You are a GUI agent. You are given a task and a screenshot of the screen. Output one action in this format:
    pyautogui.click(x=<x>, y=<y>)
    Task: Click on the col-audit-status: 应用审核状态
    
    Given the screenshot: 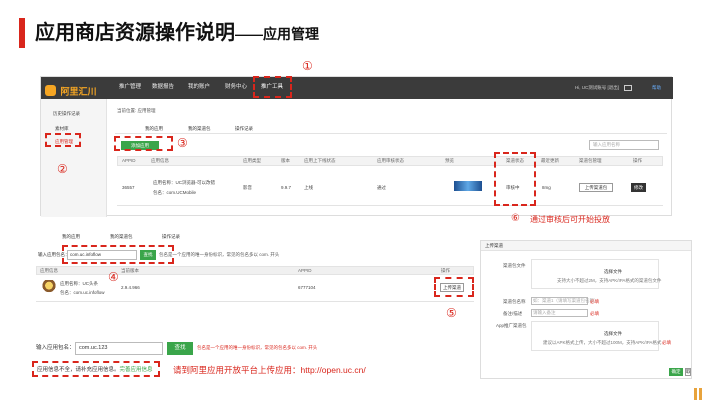 What is the action you would take?
    pyautogui.click(x=390, y=160)
    